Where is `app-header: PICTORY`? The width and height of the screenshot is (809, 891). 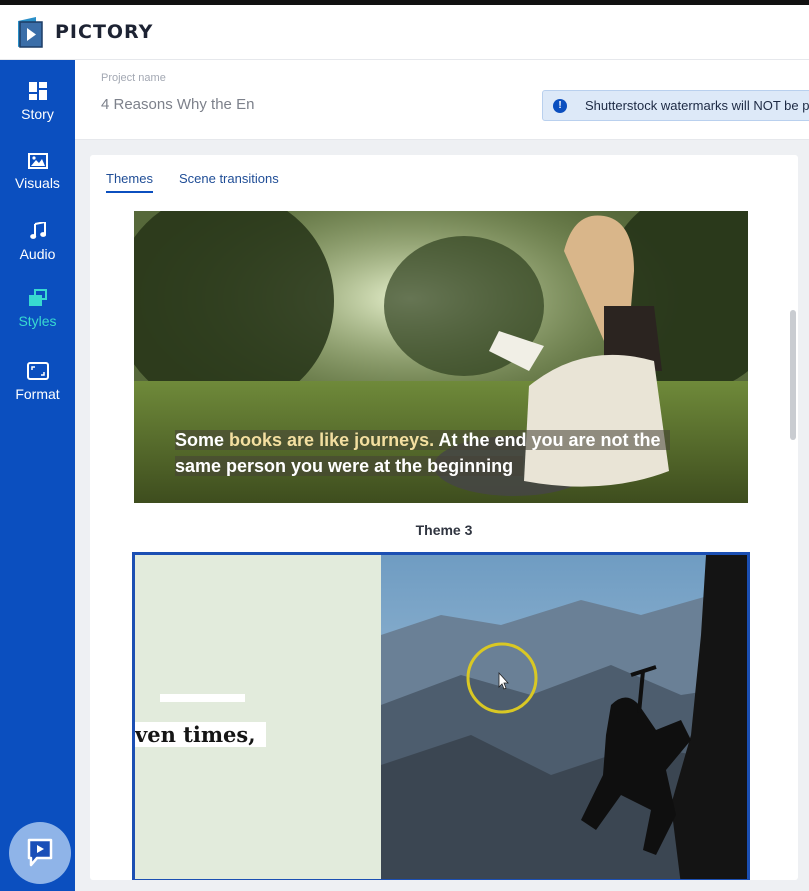 app-header: PICTORY is located at coordinates (404, 32).